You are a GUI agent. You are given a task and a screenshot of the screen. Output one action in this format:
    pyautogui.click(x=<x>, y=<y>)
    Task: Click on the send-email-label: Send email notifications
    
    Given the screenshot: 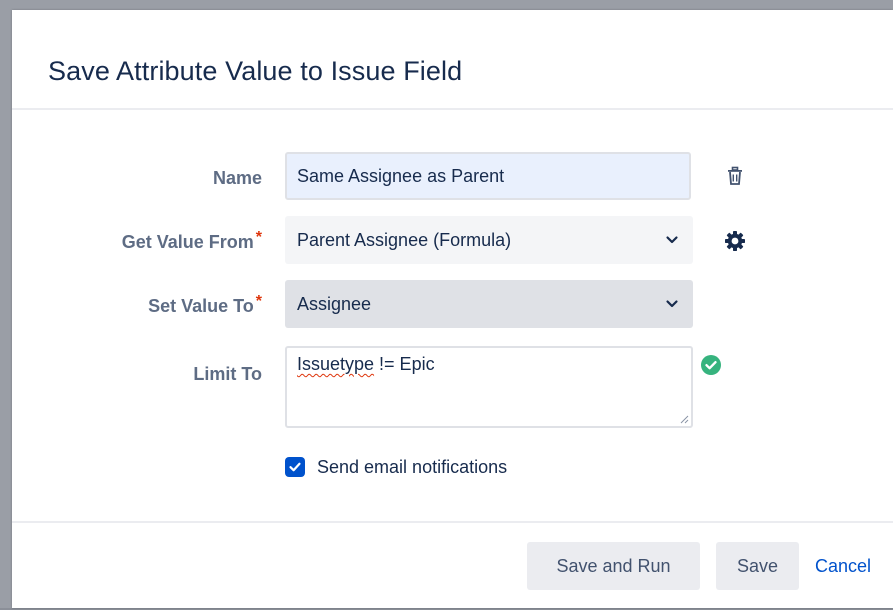 What is the action you would take?
    pyautogui.click(x=412, y=467)
    